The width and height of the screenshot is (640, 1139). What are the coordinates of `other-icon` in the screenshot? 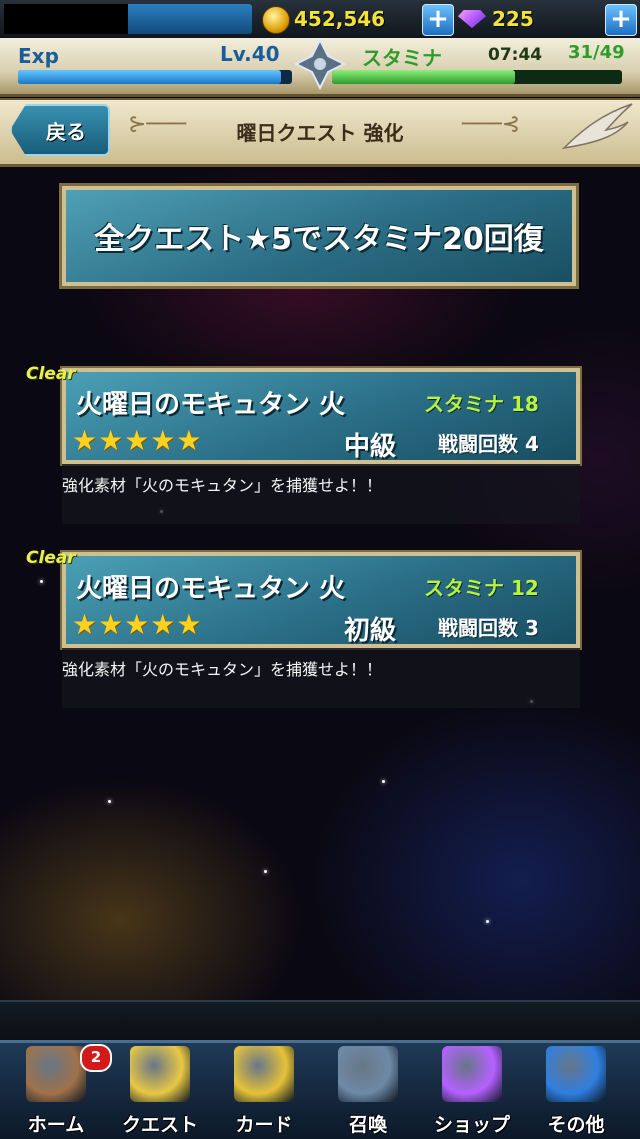 It's located at (576, 1074).